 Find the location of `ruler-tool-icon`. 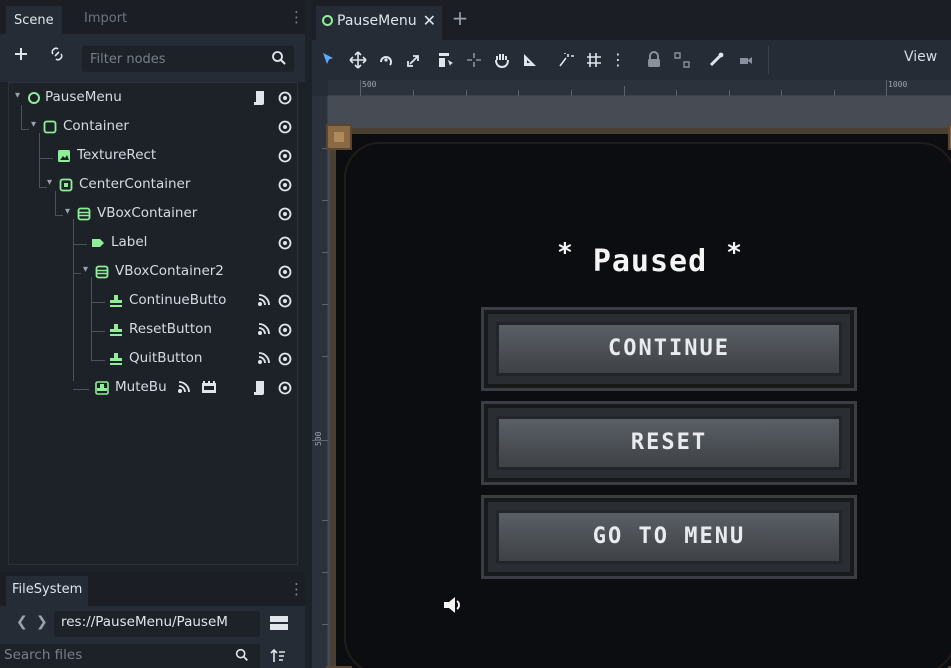

ruler-tool-icon is located at coordinates (530, 60).